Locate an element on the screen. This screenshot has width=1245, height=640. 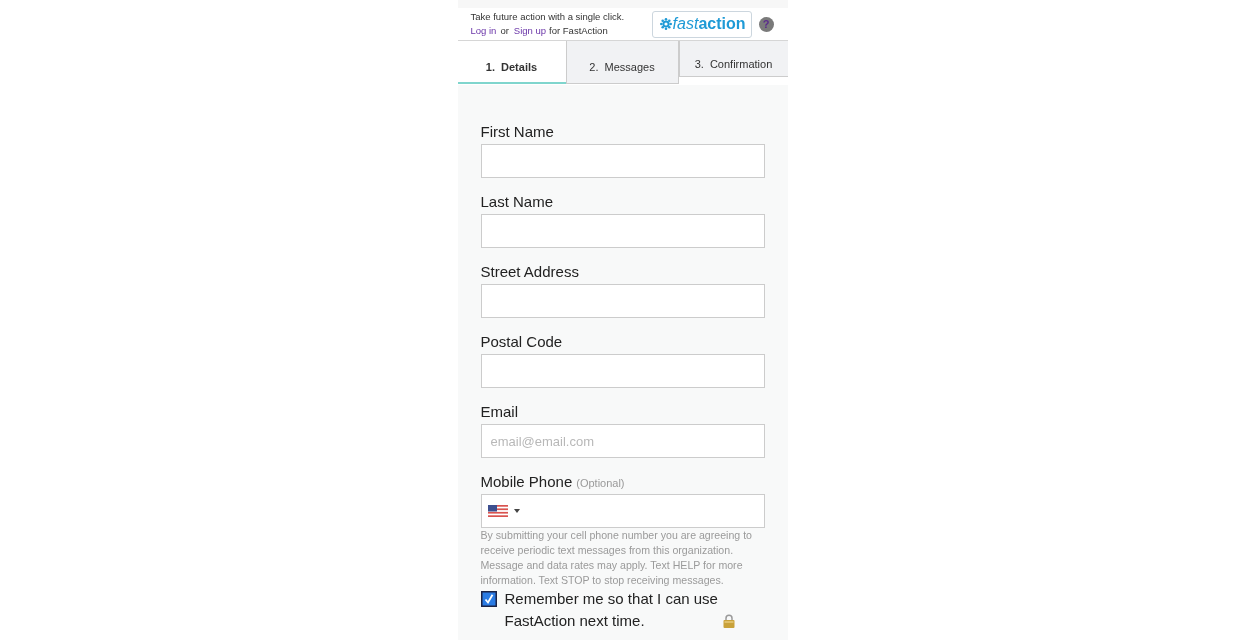
phone-field is located at coordinates (622, 511).